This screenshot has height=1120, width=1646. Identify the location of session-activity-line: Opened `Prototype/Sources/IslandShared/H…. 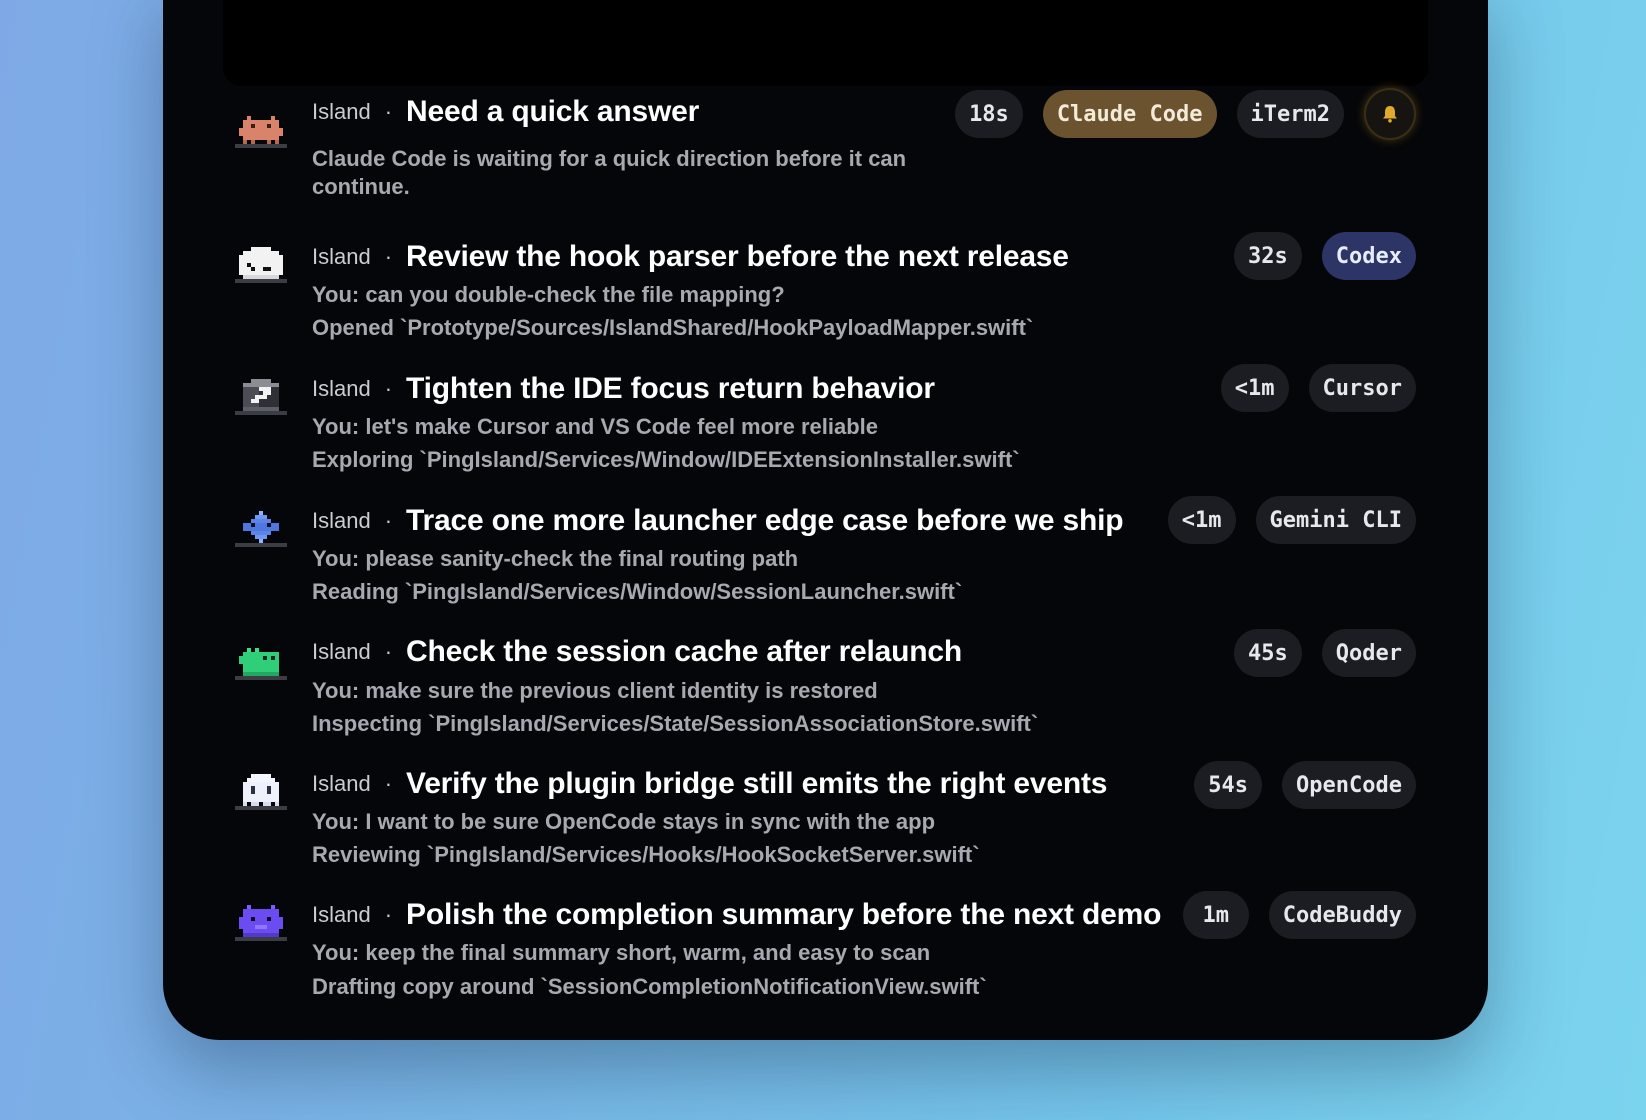
(673, 327).